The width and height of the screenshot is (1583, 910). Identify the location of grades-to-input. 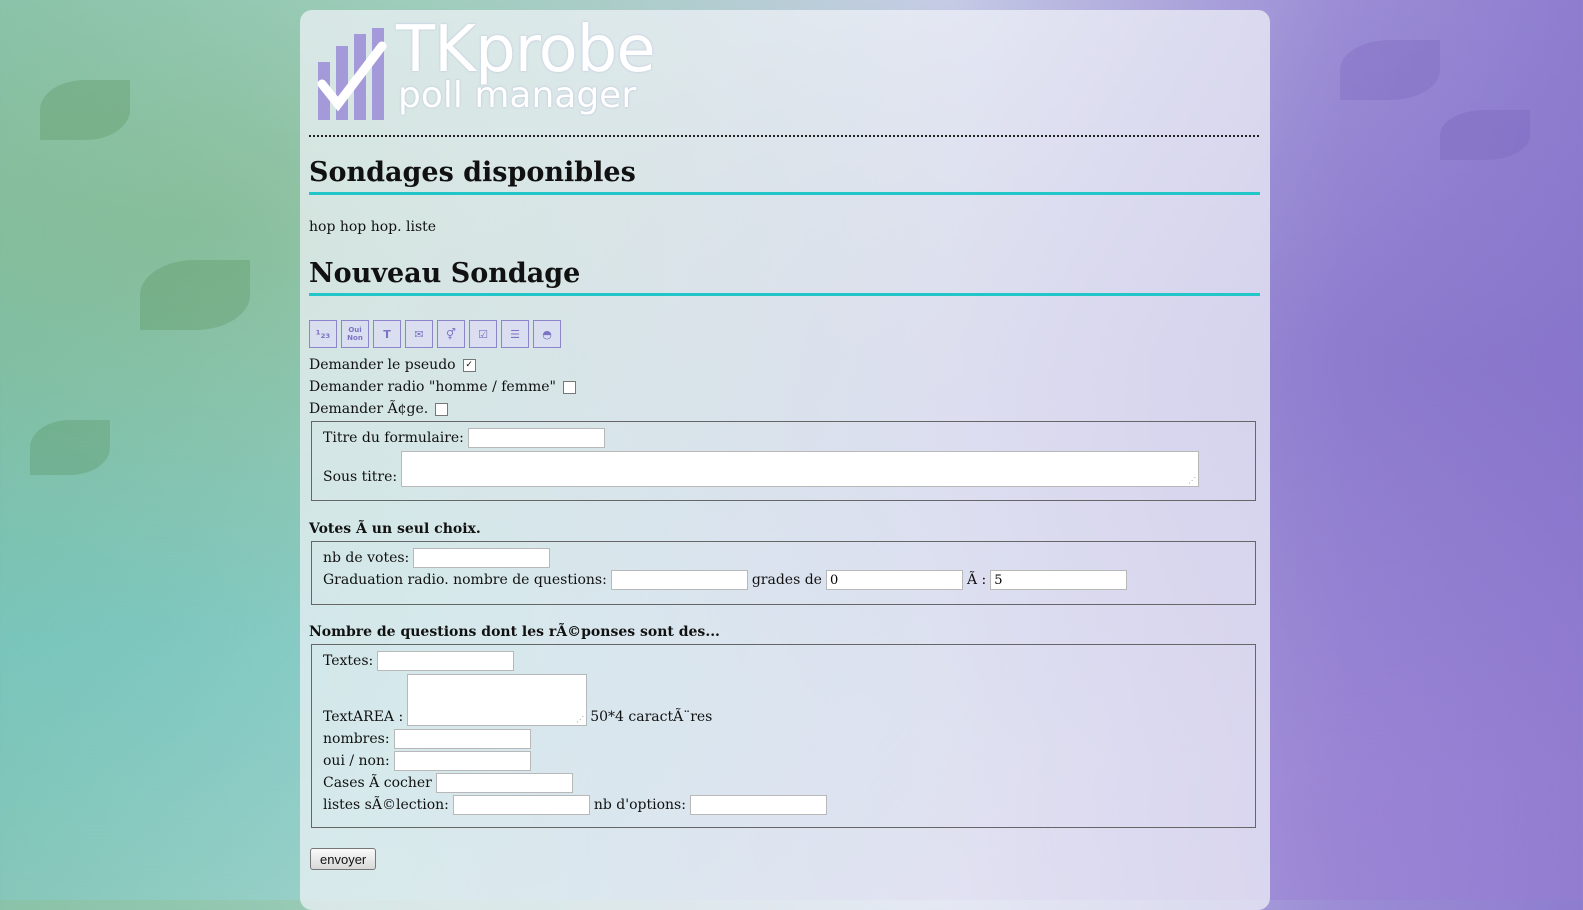
(1059, 580).